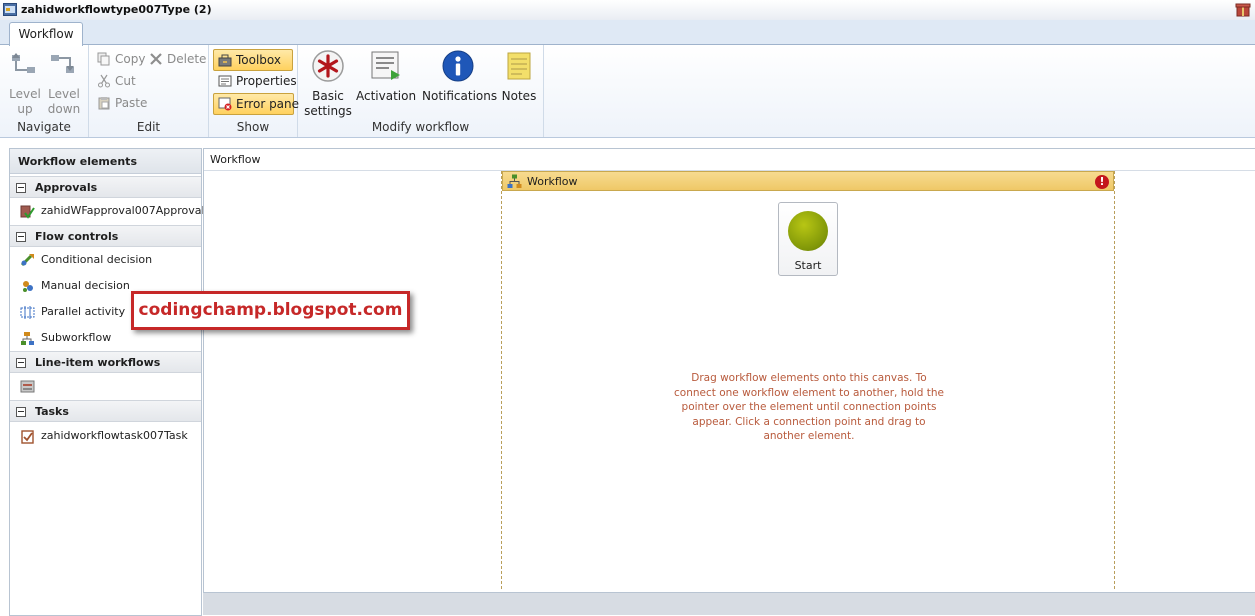 The width and height of the screenshot is (1255, 616). I want to click on element-line-item, so click(105, 386).